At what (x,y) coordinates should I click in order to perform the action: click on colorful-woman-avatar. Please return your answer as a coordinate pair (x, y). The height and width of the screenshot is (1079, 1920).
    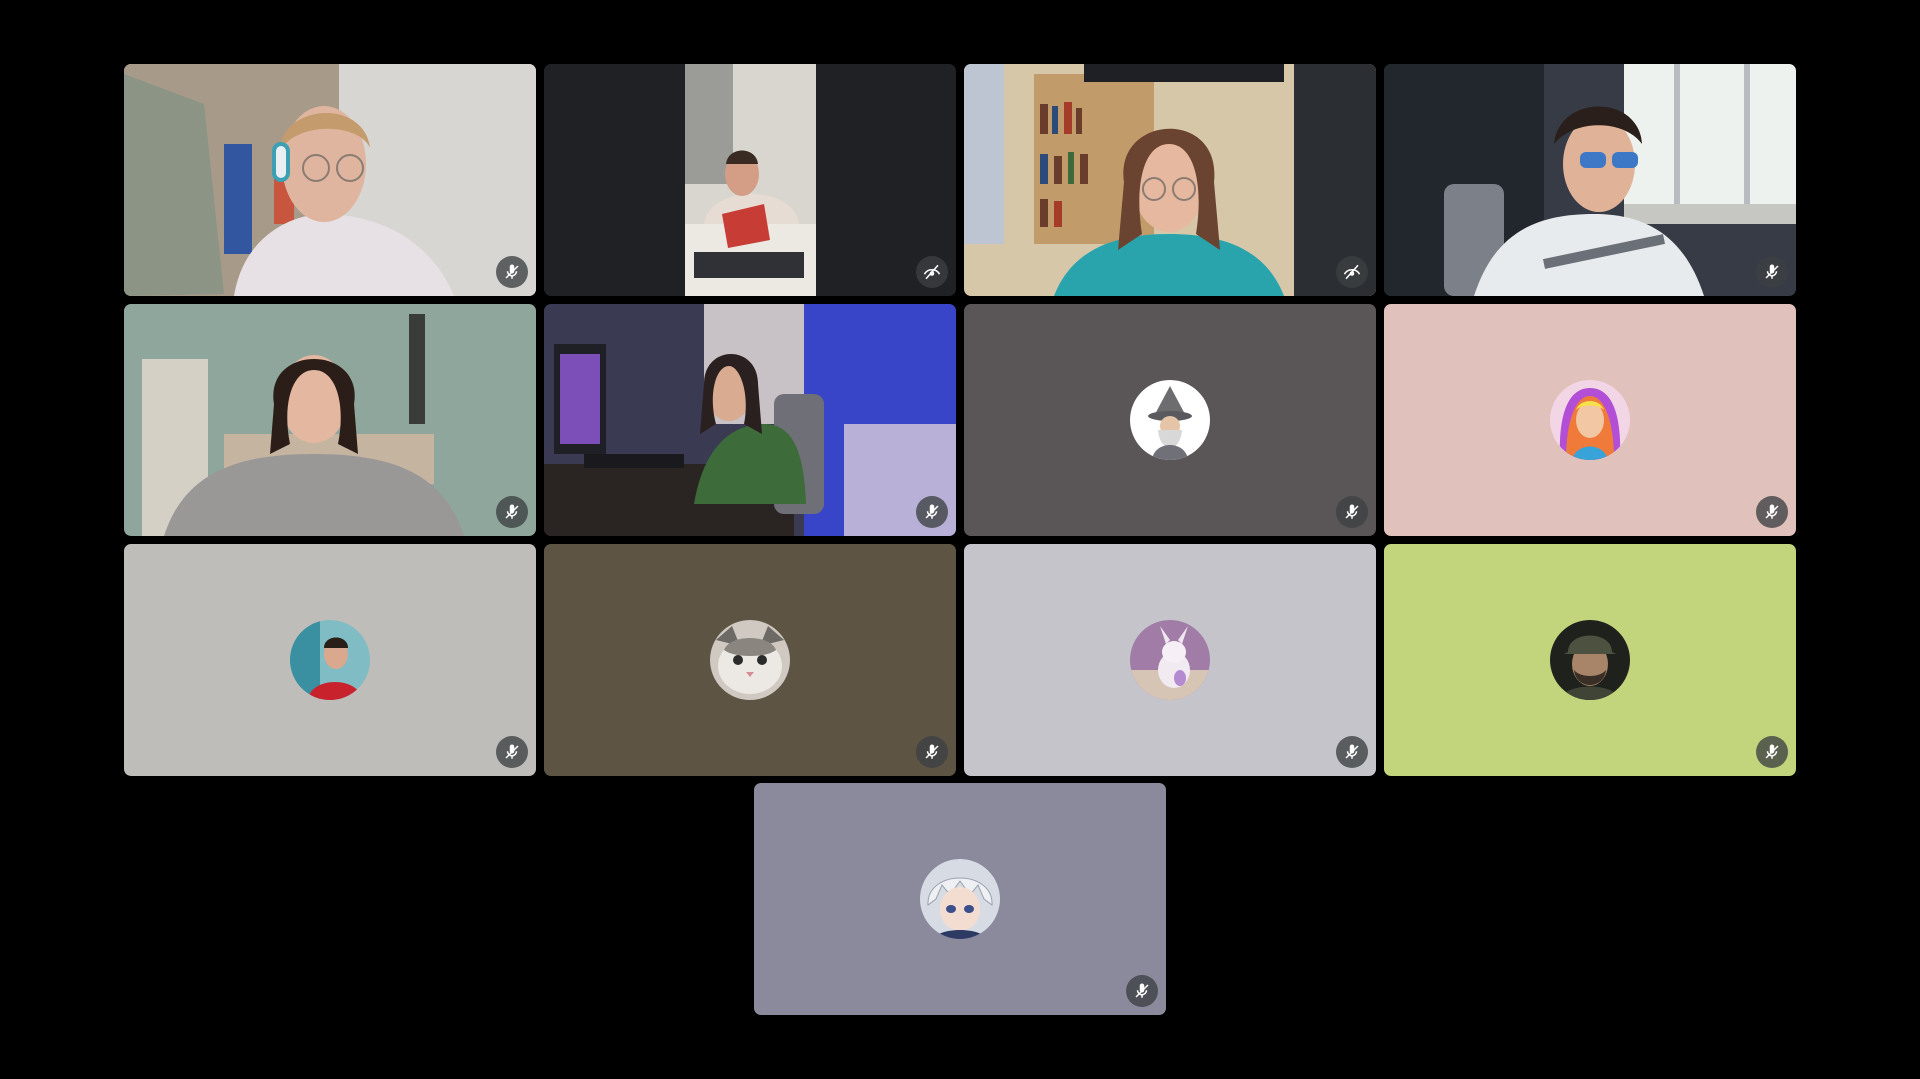
    Looking at the image, I should click on (1590, 420).